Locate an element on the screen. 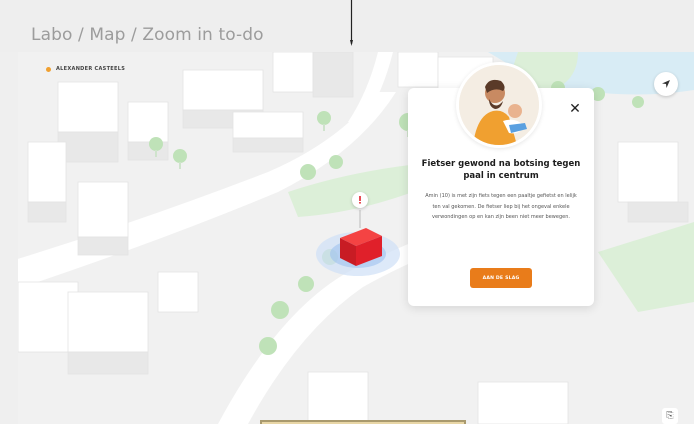 Image resolution: width=694 pixels, height=424 pixels. locate-button is located at coordinates (666, 84).